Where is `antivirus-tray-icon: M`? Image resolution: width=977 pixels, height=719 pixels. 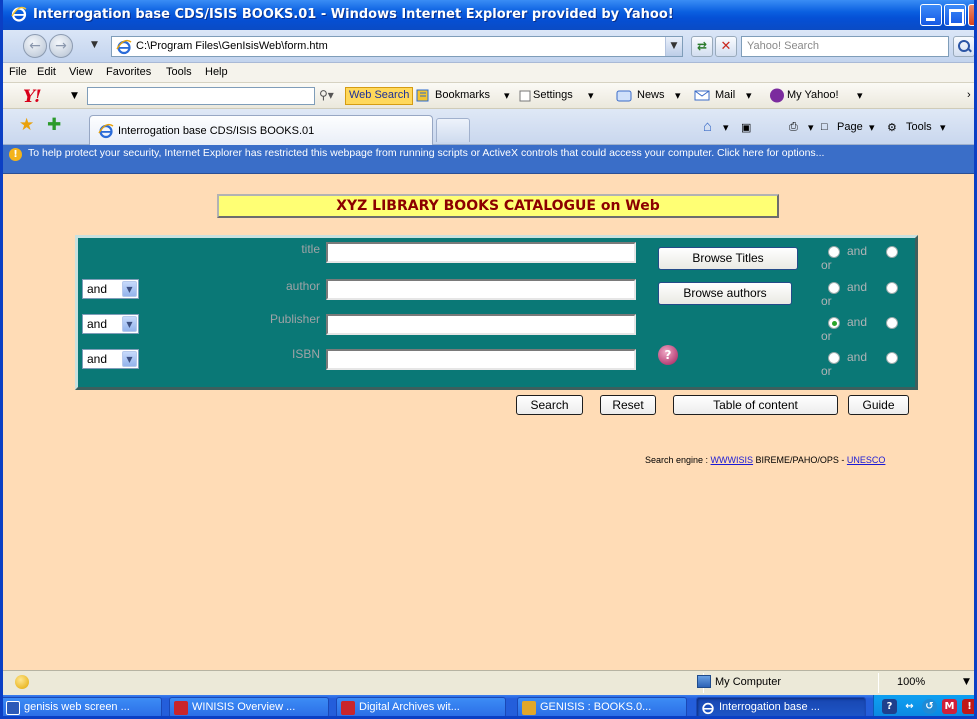
antivirus-tray-icon: M is located at coordinates (949, 706).